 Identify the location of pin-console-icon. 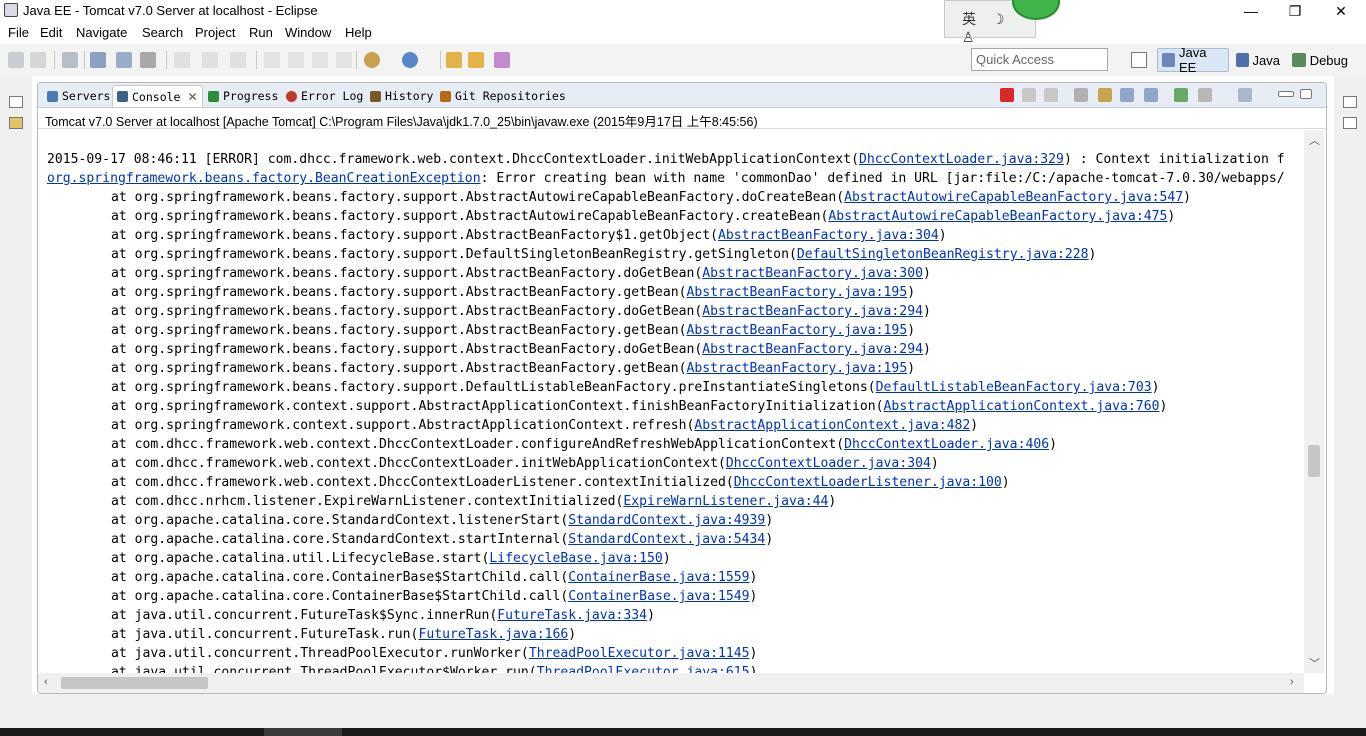
(1181, 95).